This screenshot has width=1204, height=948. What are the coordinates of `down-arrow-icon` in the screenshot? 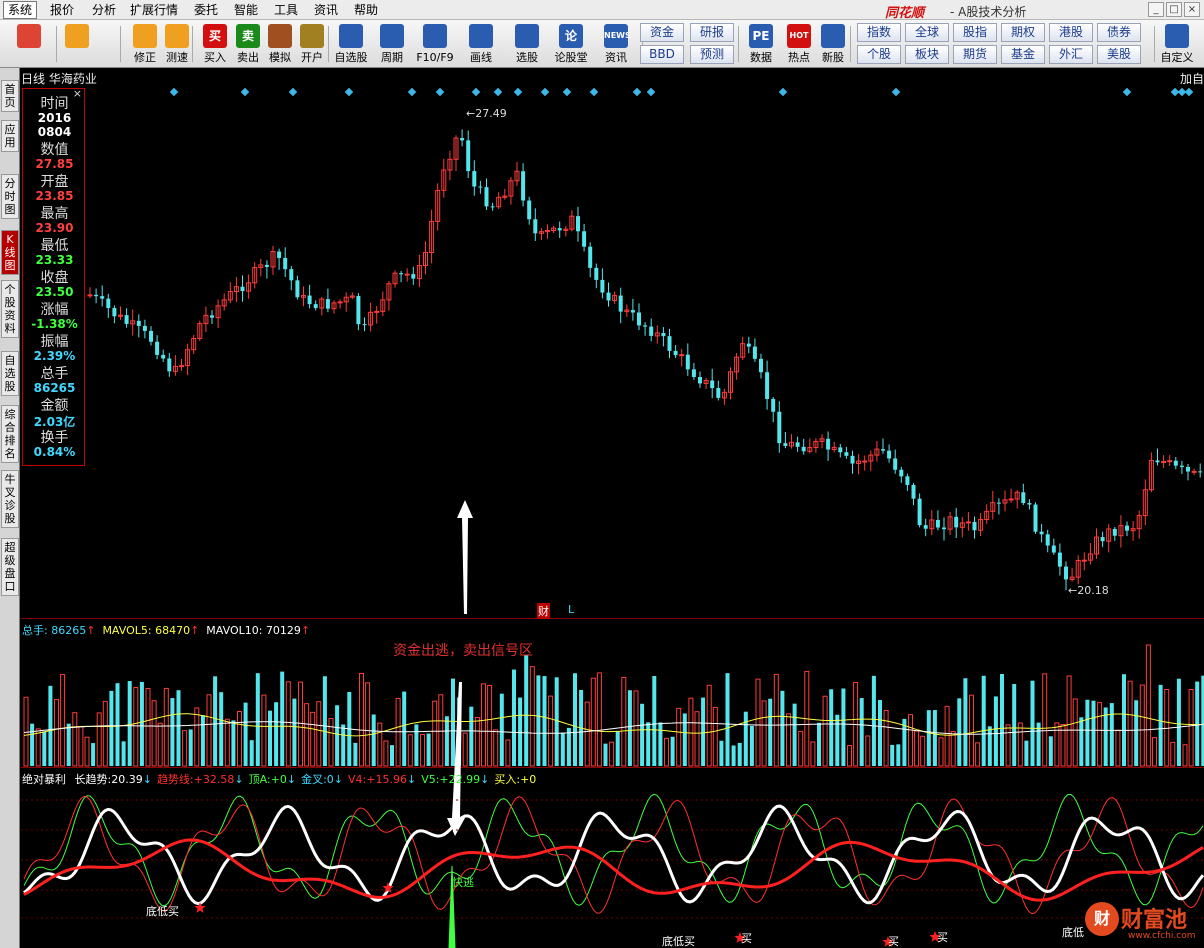 It's located at (456, 759).